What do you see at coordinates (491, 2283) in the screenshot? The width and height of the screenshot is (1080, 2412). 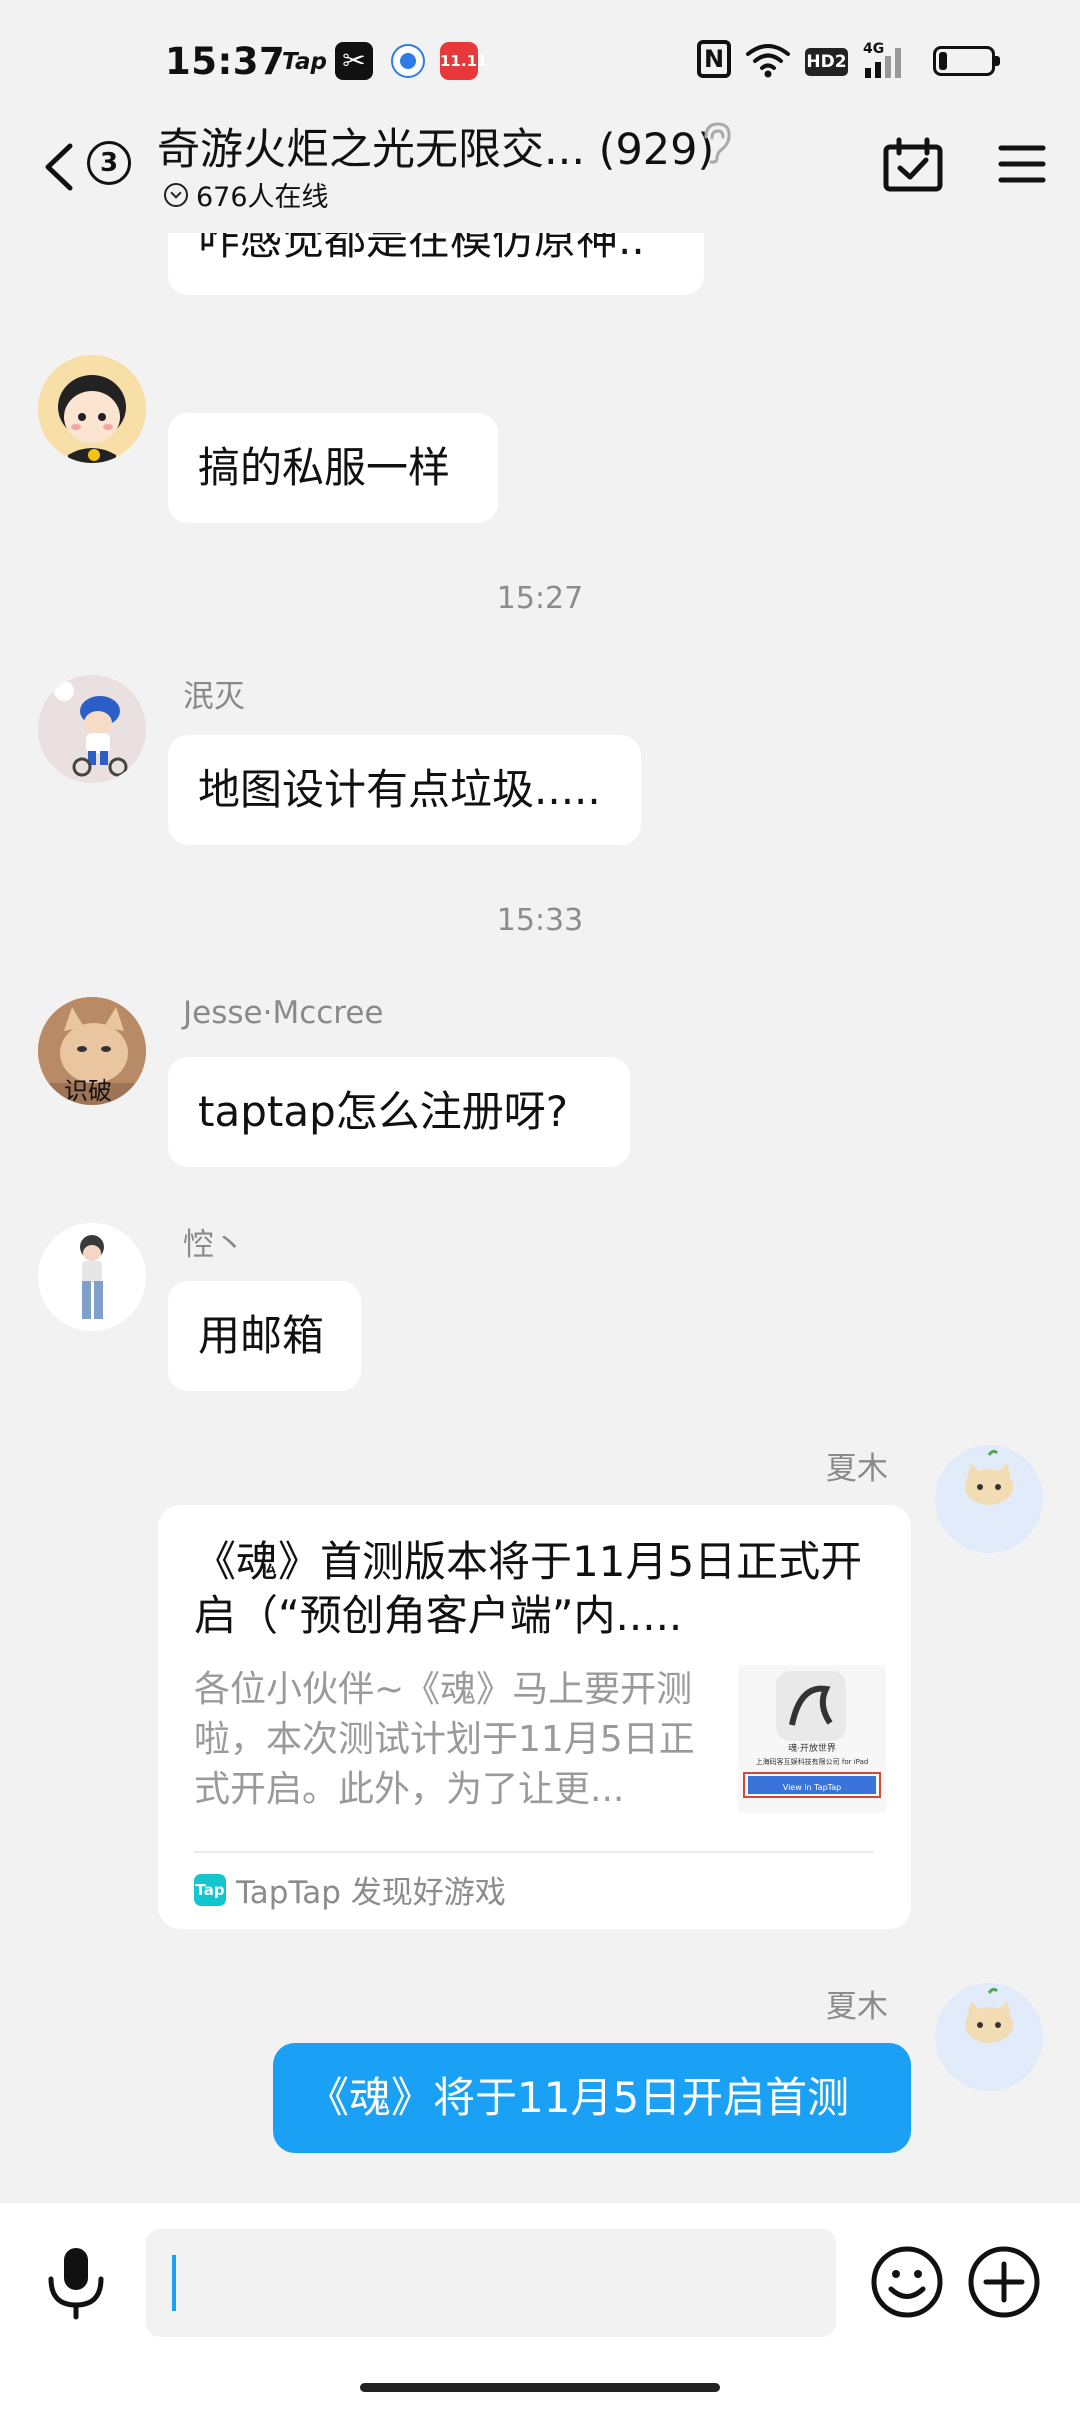 I see `message-input` at bounding box center [491, 2283].